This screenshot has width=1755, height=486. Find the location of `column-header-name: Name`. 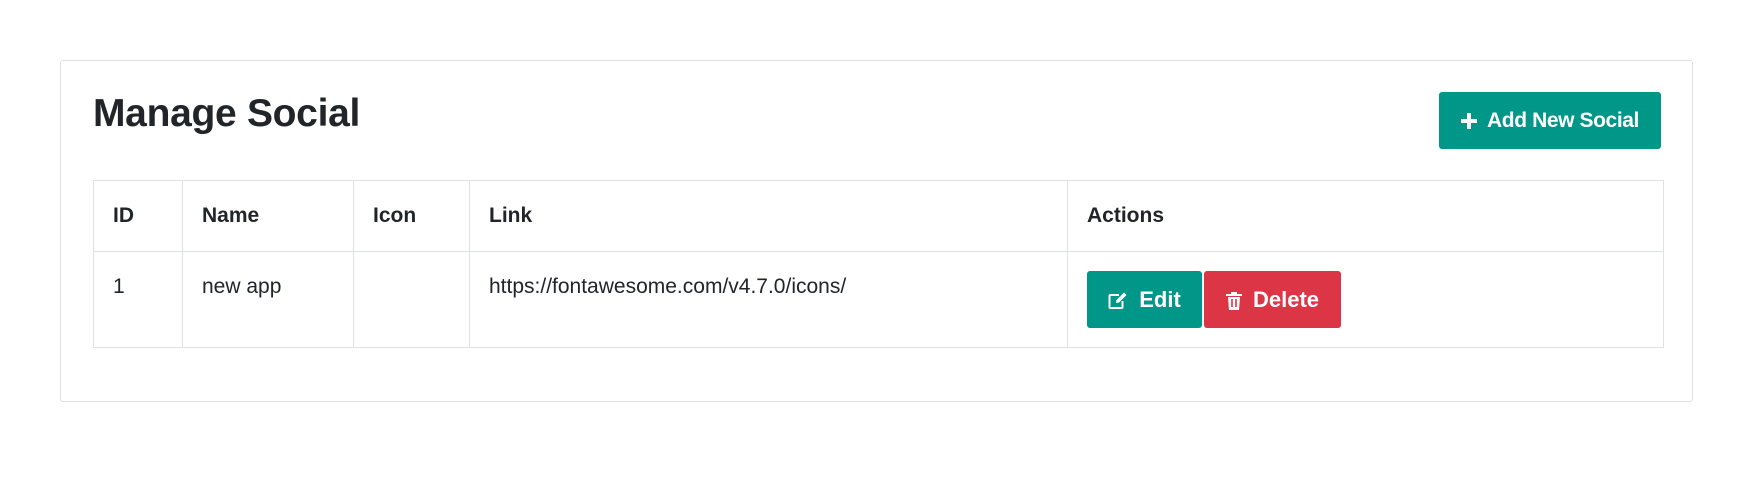

column-header-name: Name is located at coordinates (268, 216).